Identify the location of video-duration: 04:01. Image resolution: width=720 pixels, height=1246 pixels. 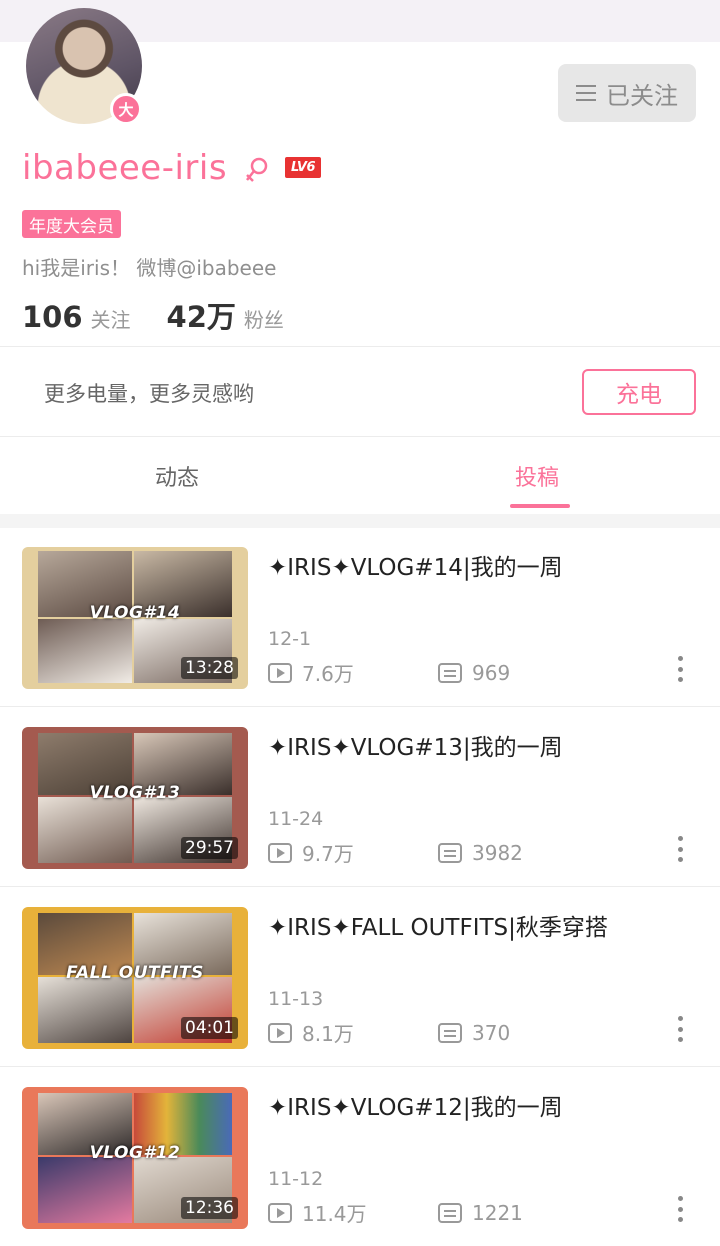
(209, 1028).